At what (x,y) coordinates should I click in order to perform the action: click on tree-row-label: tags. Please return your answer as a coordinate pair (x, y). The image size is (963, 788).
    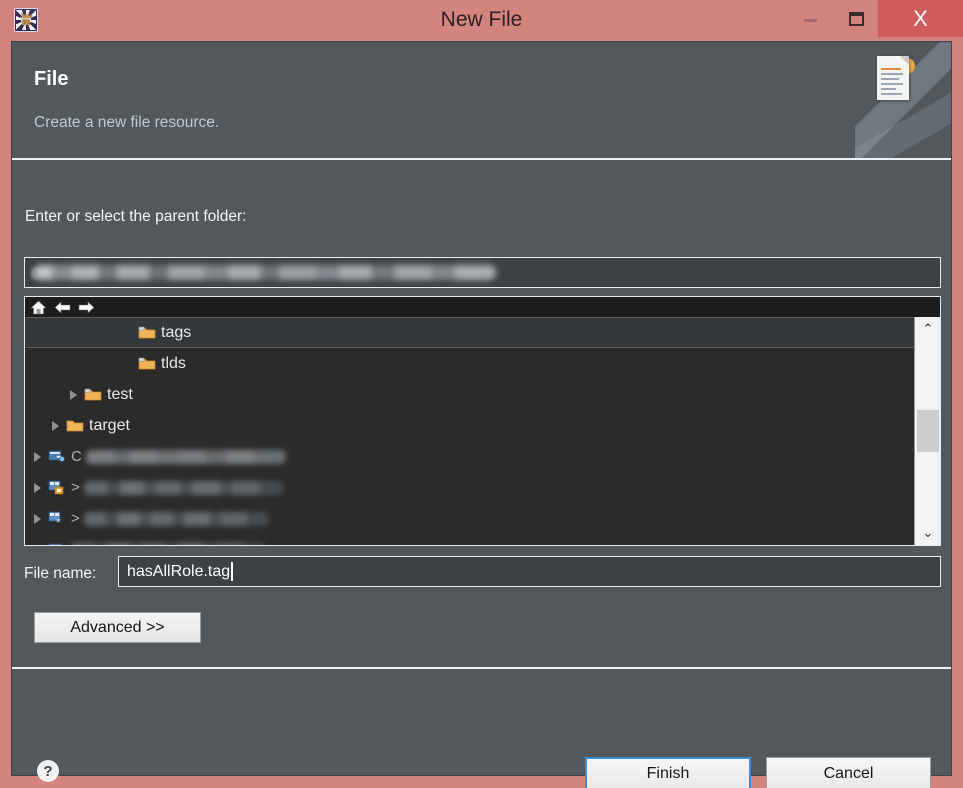
    Looking at the image, I should click on (176, 332).